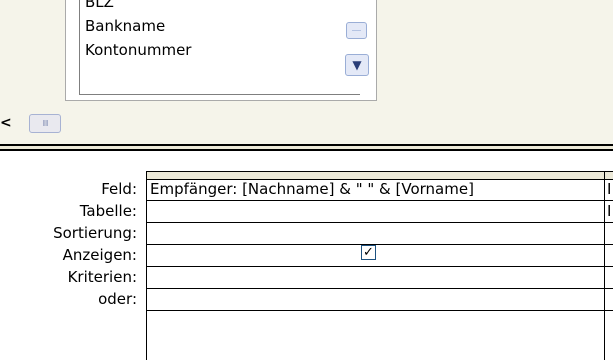 This screenshot has height=360, width=613. I want to click on row-label-tabelle: Tabelle:, so click(108, 211).